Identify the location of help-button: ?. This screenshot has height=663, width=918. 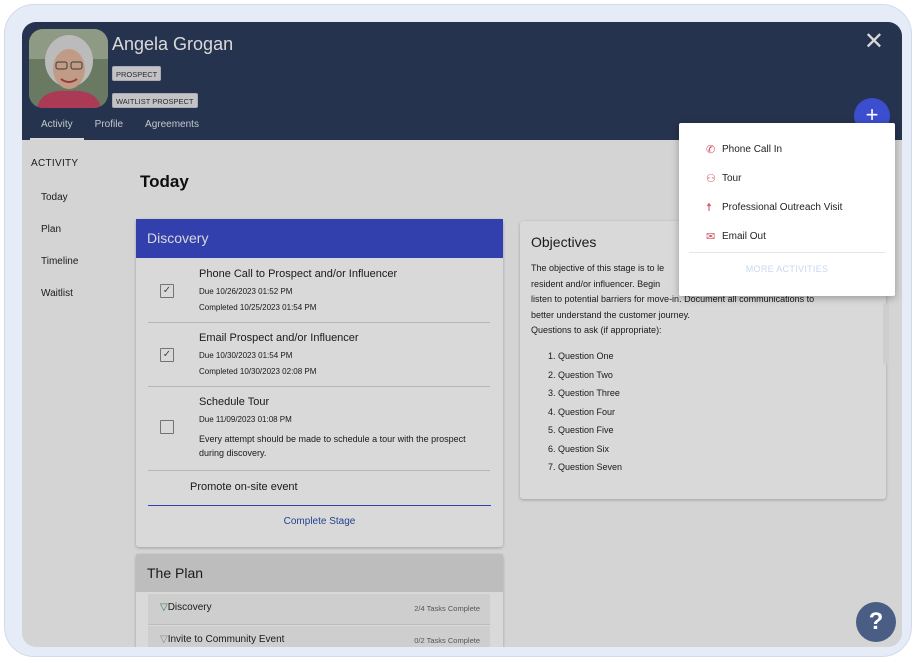
(876, 622).